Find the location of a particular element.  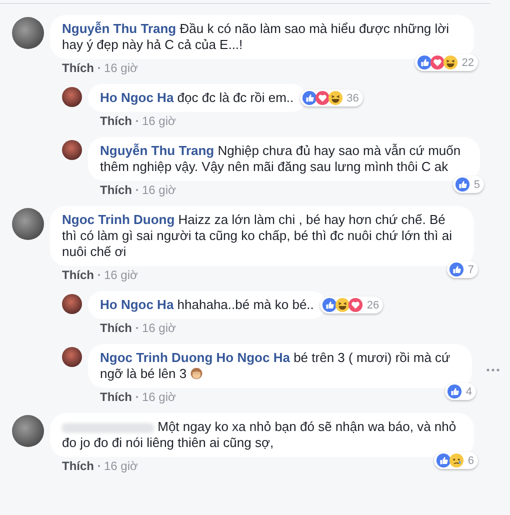

reaction-count: 5 is located at coordinates (477, 184).